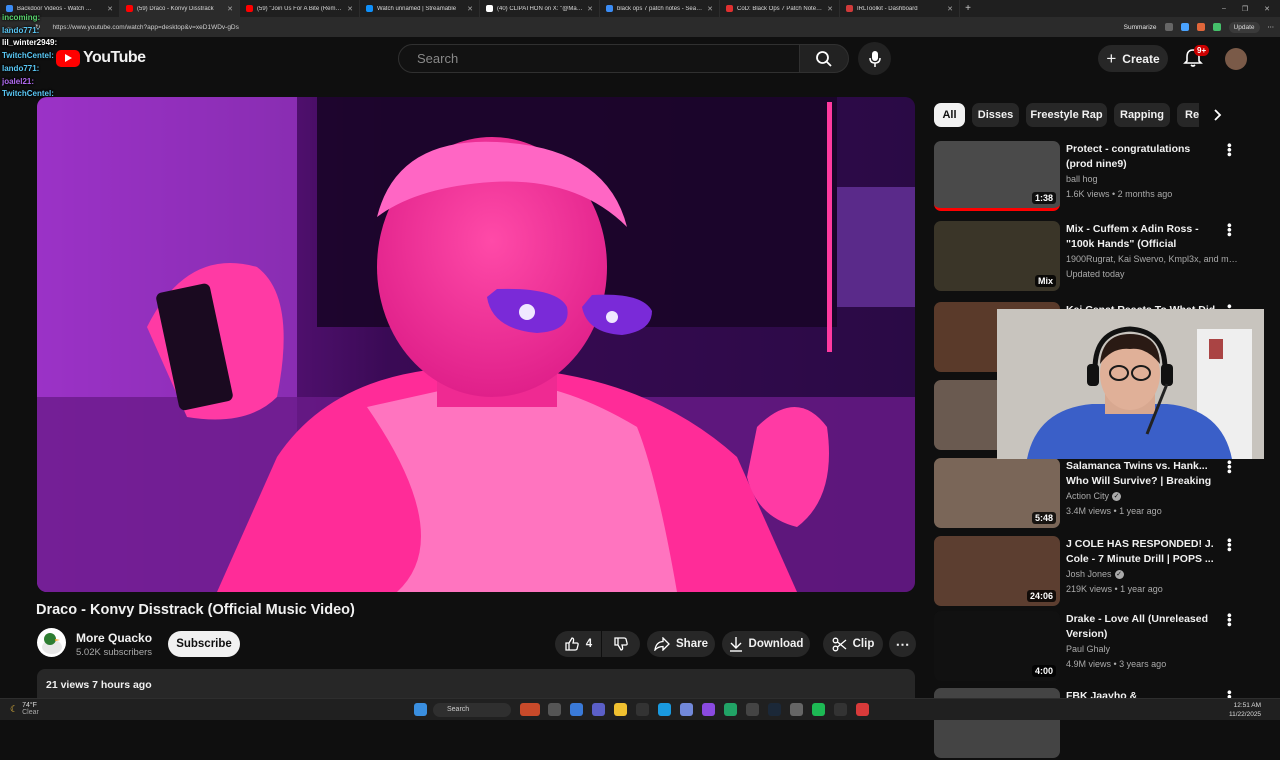 Image resolution: width=1280 pixels, height=760 pixels. What do you see at coordinates (1141, 157) in the screenshot?
I see `recommended-video-title: Protect - congratulations (prod nine9)` at bounding box center [1141, 157].